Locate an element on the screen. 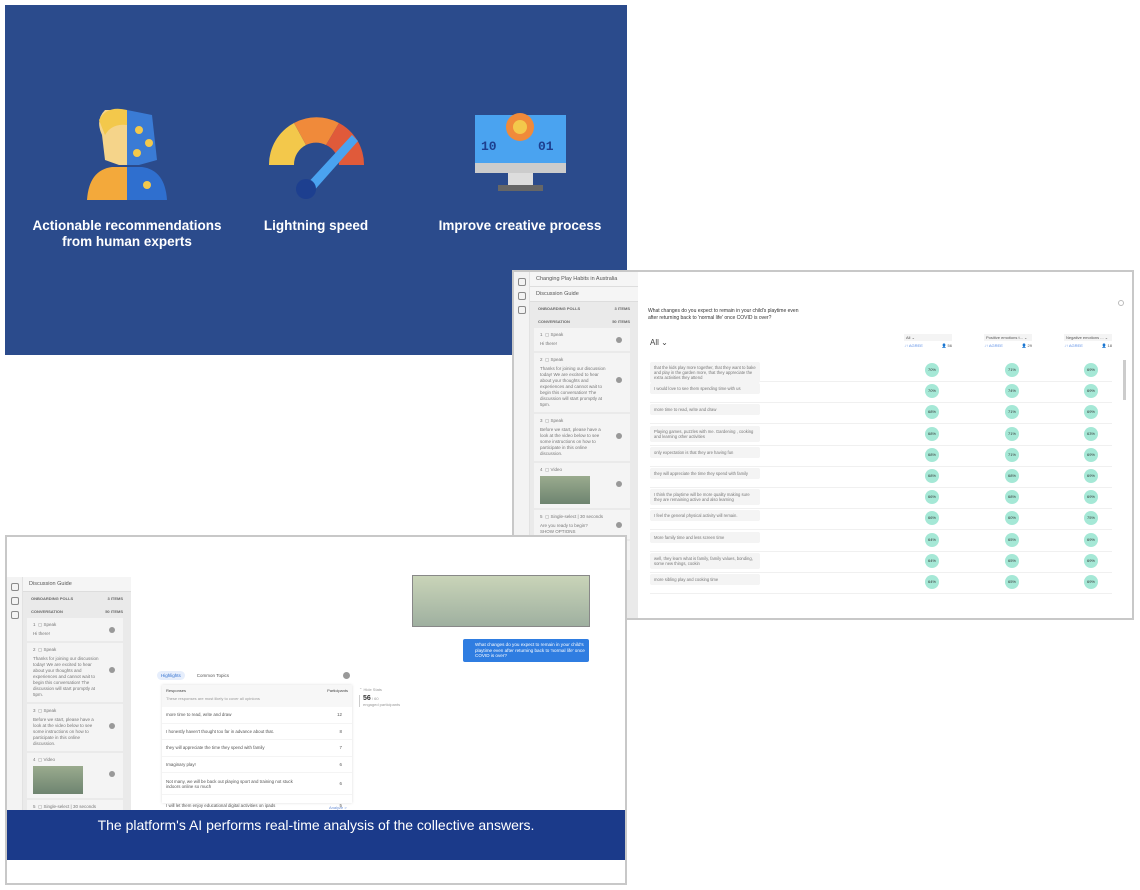  close-icon is located at coordinates (1121, 303).